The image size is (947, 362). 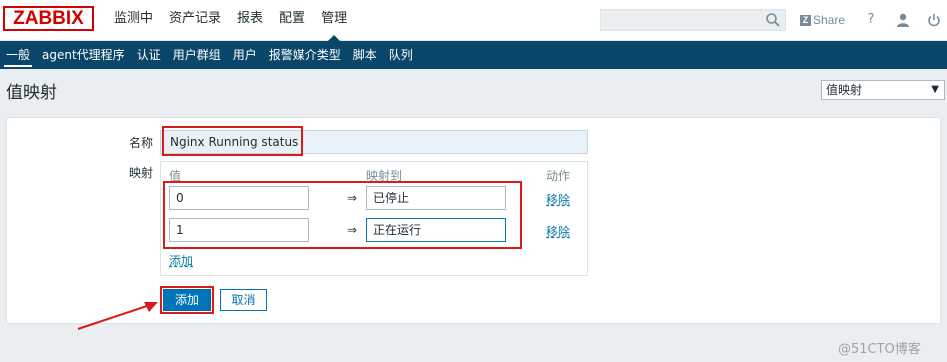 What do you see at coordinates (149, 55) in the screenshot?
I see `subnav-authentication: 认证` at bounding box center [149, 55].